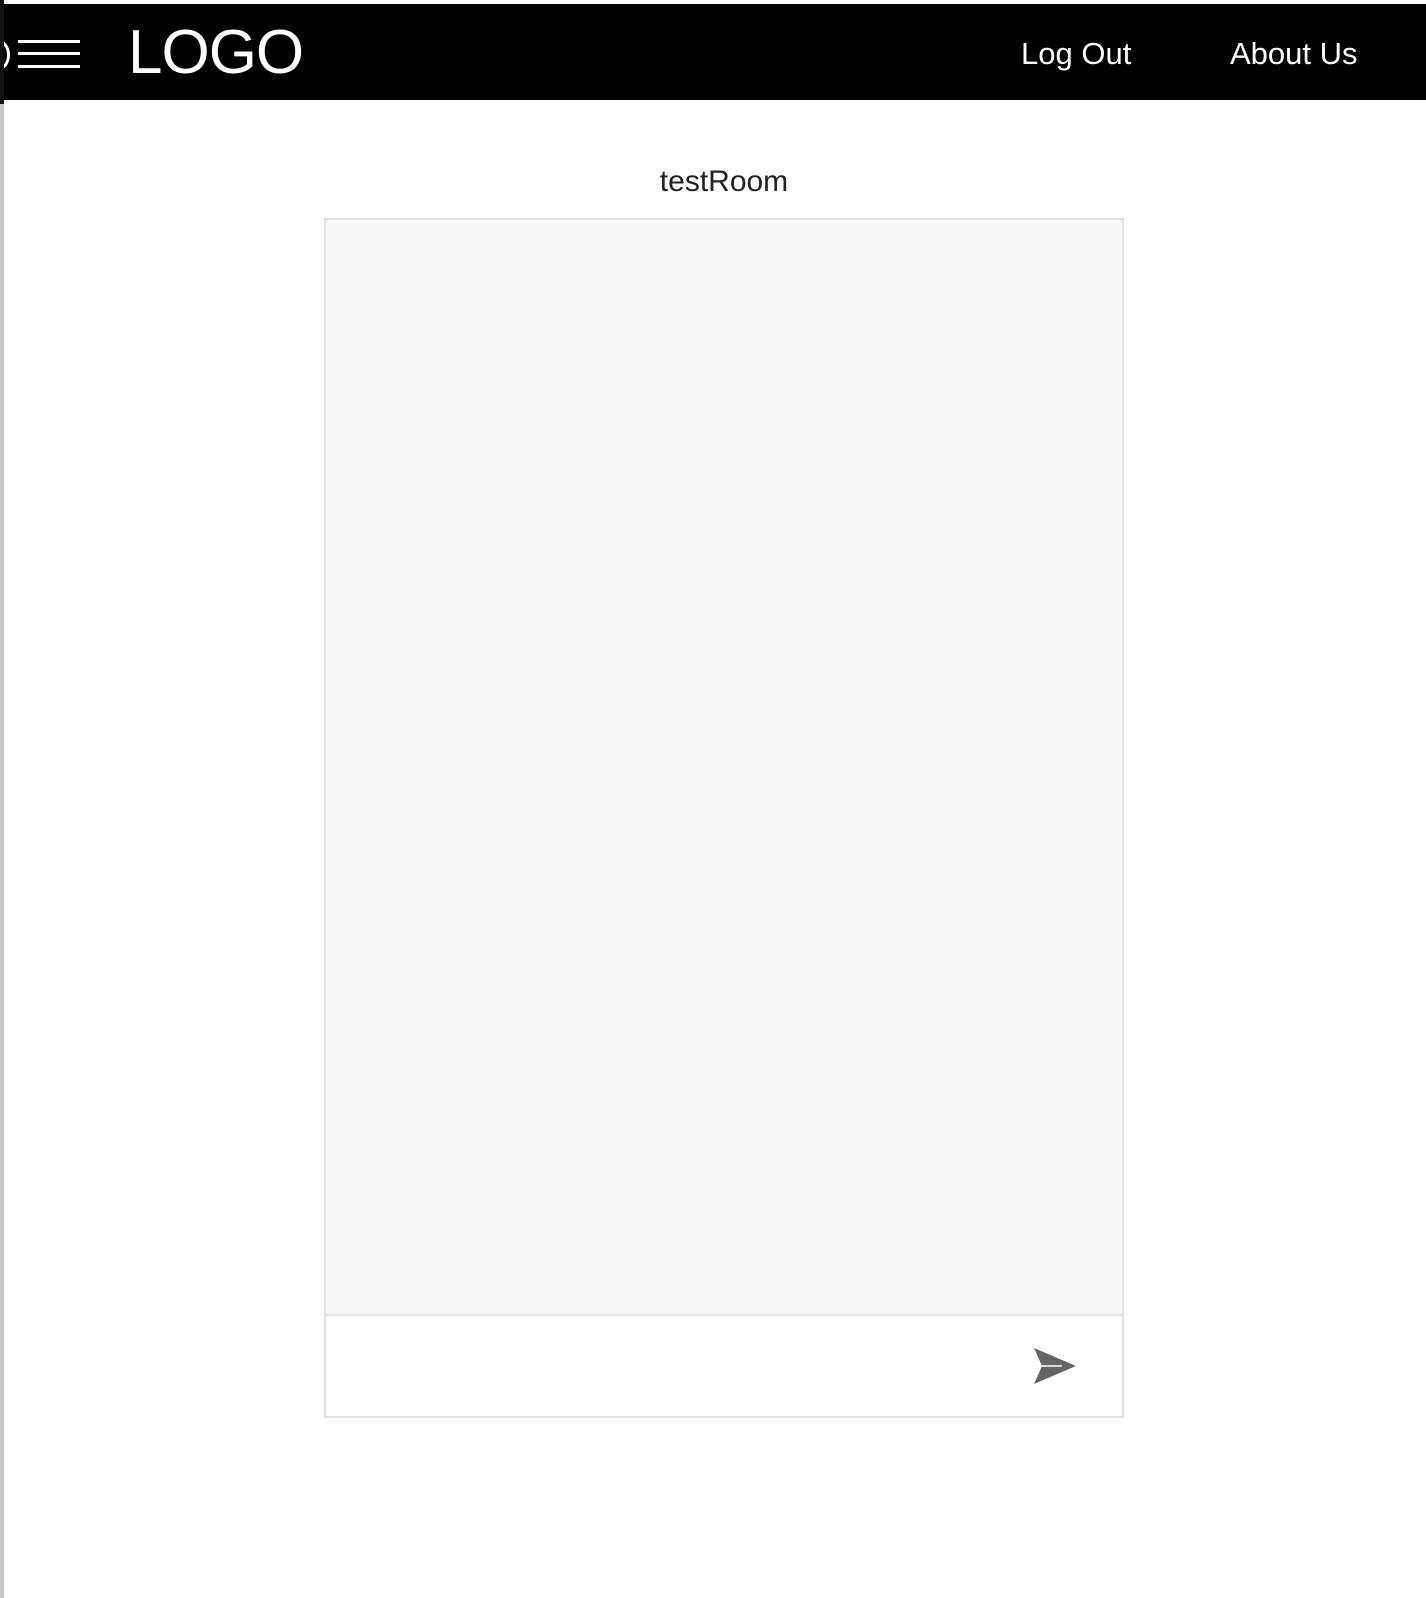 The width and height of the screenshot is (1426, 1598). What do you see at coordinates (2, 52) in the screenshot?
I see `window-left-edge-dark` at bounding box center [2, 52].